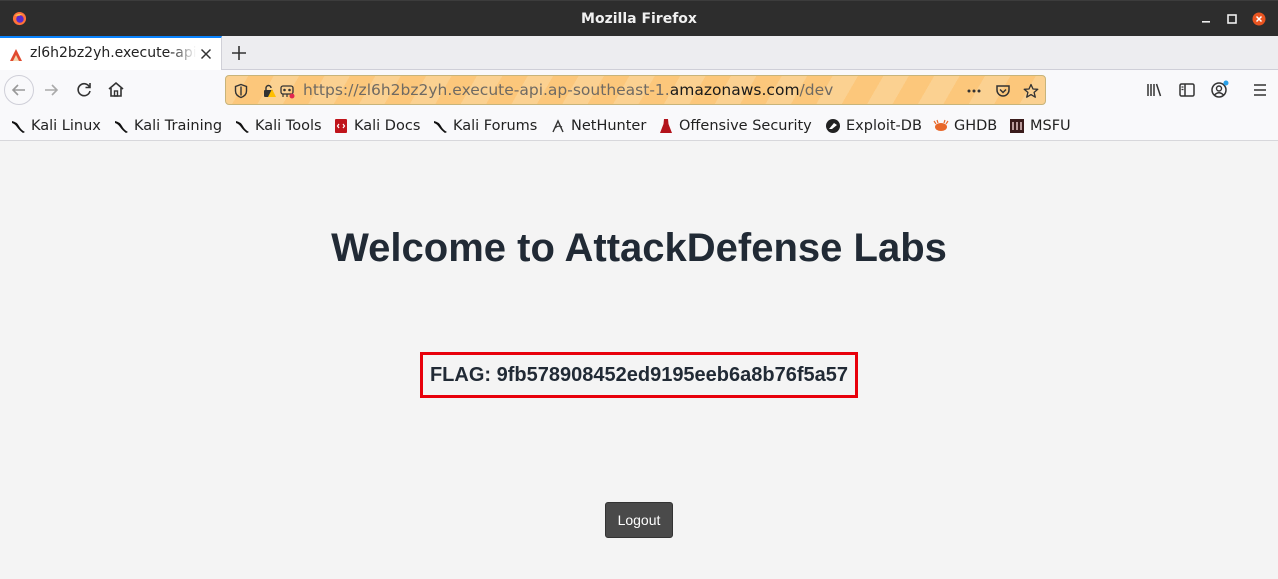 This screenshot has height=579, width=1278. I want to click on bookmark-label: Kali Tools, so click(288, 126).